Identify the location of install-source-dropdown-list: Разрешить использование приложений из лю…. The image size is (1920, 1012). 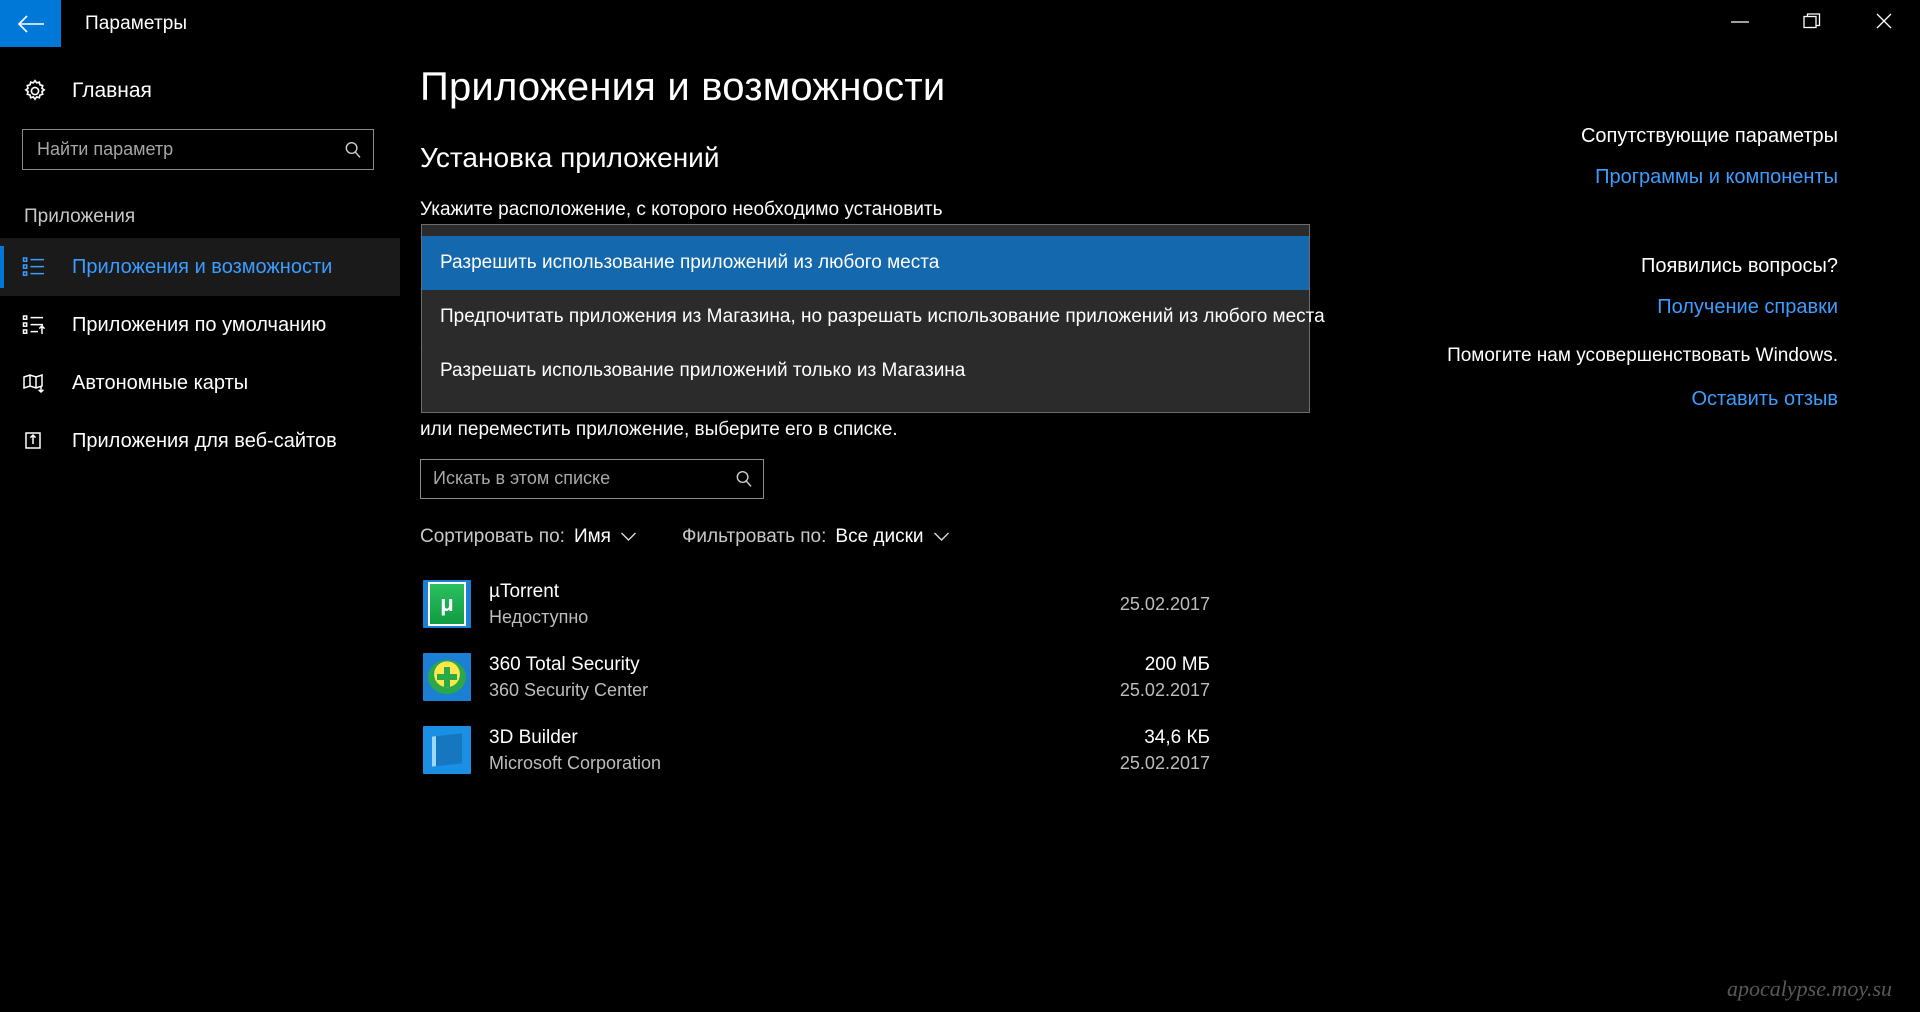
(873, 318).